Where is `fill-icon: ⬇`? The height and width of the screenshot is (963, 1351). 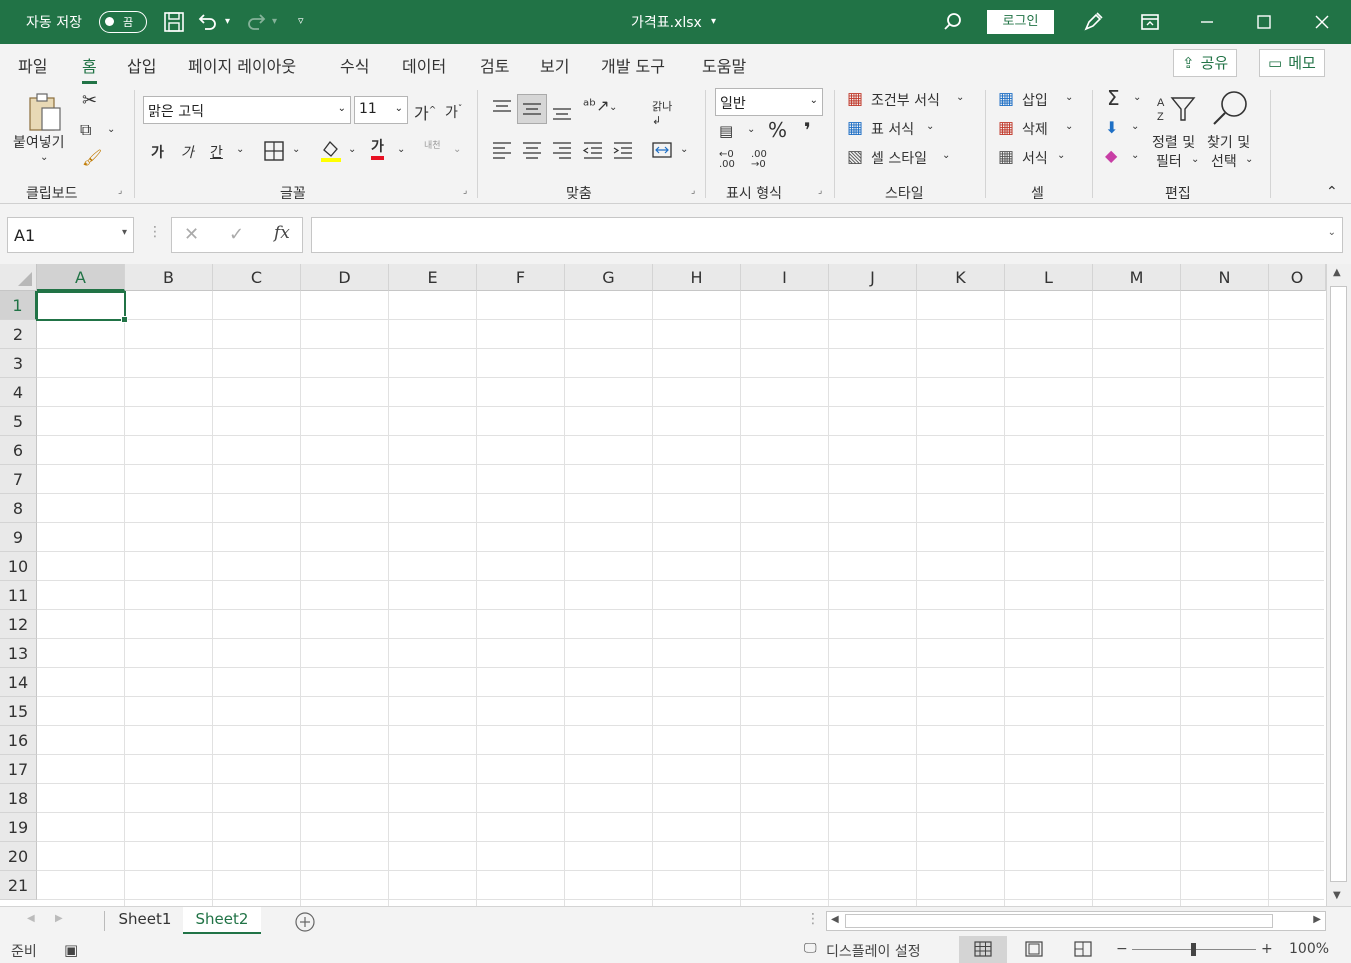
fill-icon: ⬇ is located at coordinates (1111, 127).